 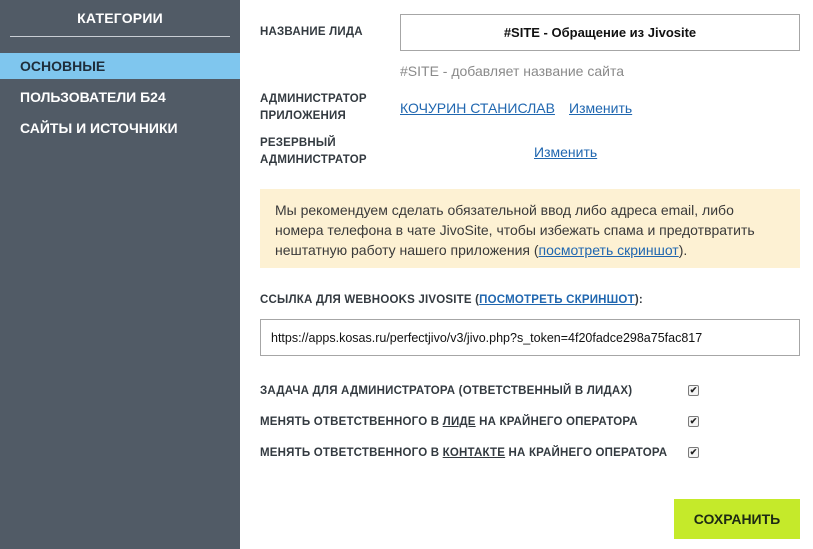 What do you see at coordinates (565, 152) in the screenshot?
I see `reserve-admin-change-link: Изменить` at bounding box center [565, 152].